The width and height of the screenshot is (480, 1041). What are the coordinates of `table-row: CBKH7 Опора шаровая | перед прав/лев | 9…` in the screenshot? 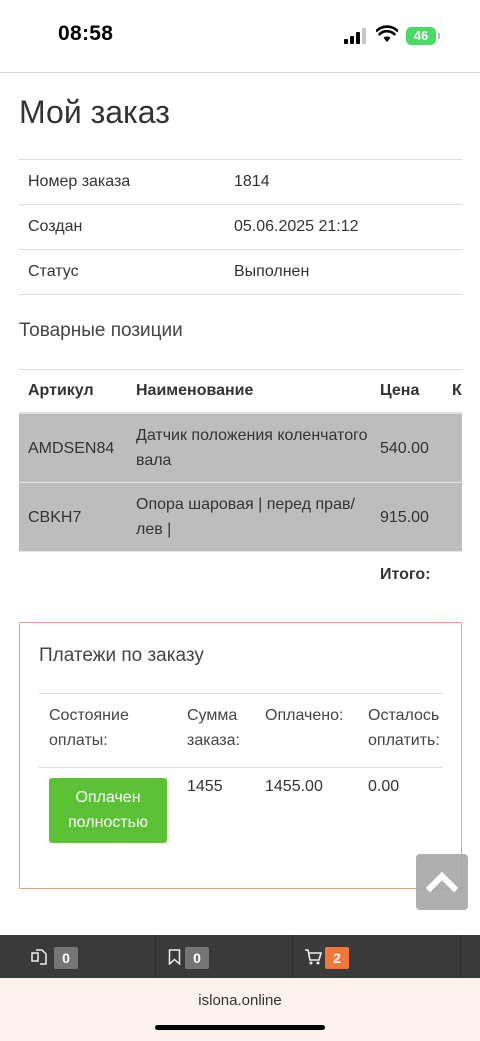 It's located at (240, 517).